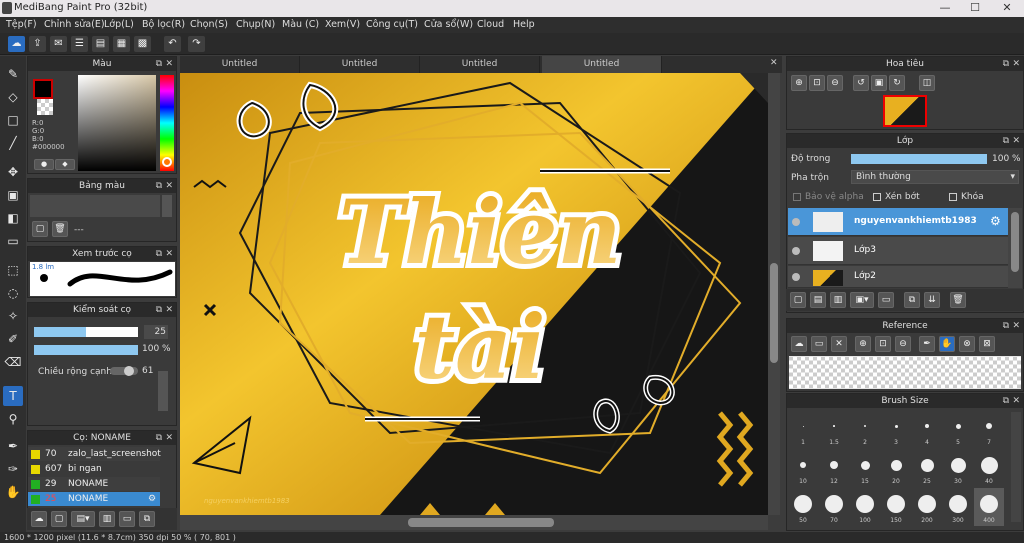 This screenshot has width=1024, height=543. What do you see at coordinates (65, 164) in the screenshot?
I see `color-swap-button: ◆` at bounding box center [65, 164].